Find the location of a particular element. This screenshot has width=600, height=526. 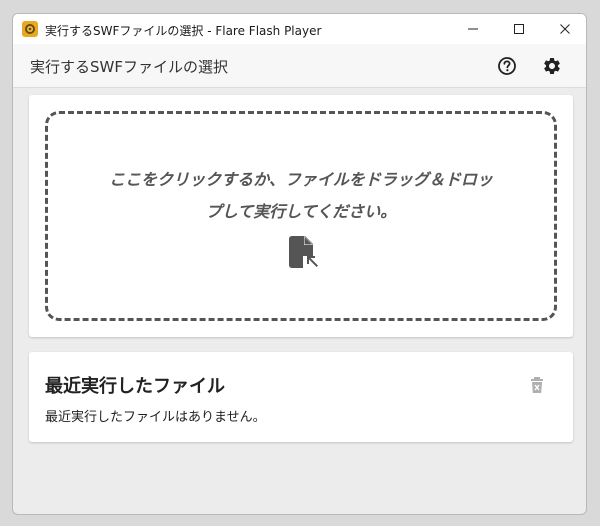

minimize-button is located at coordinates (473, 29).